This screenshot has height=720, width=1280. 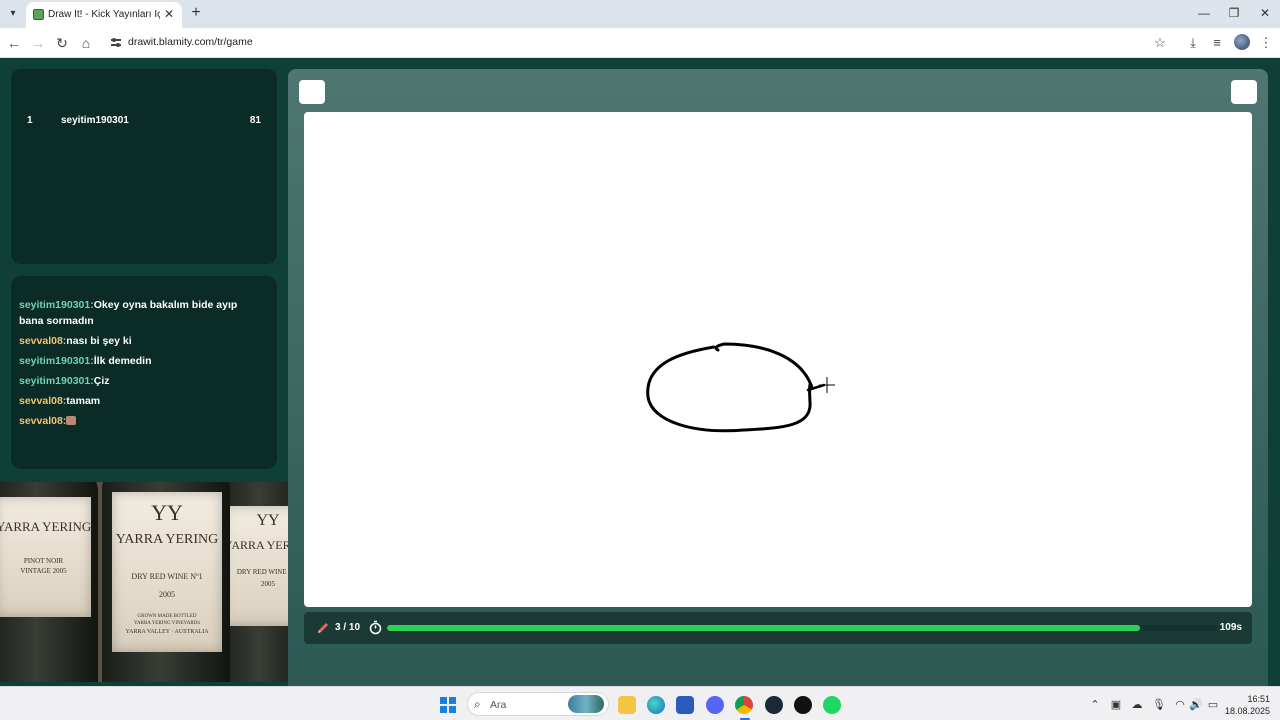 I want to click on system-clock: 16:51 18.08.2025, so click(x=1247, y=705).